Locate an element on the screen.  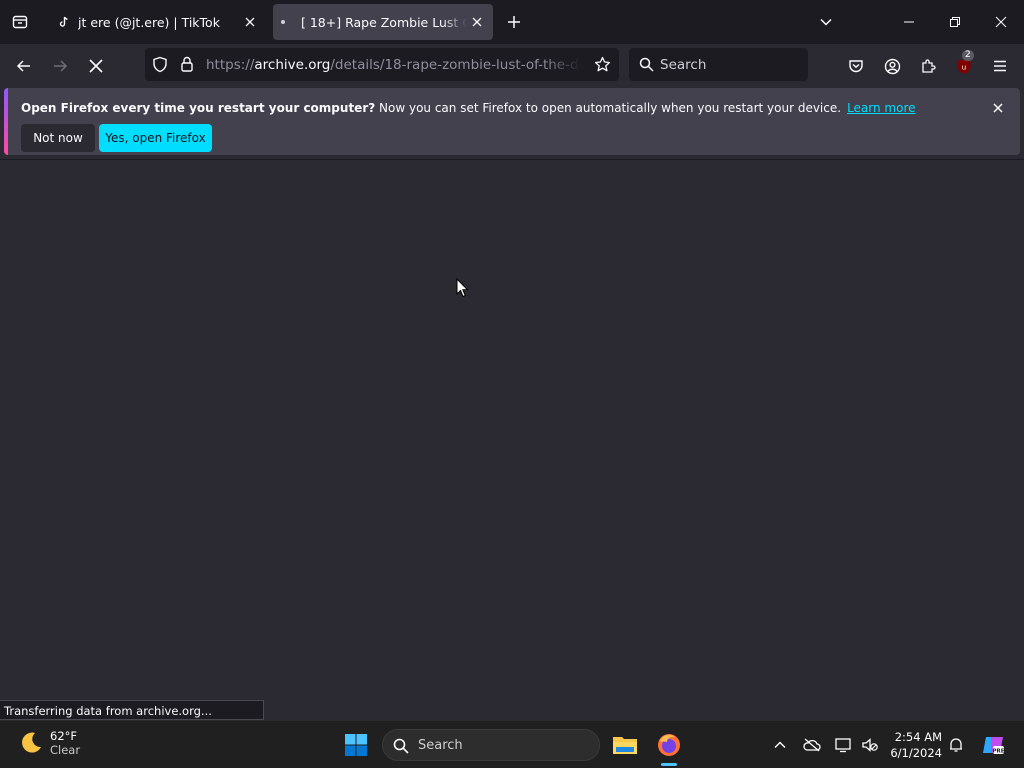
network-tray-button is located at coordinates (844, 745).